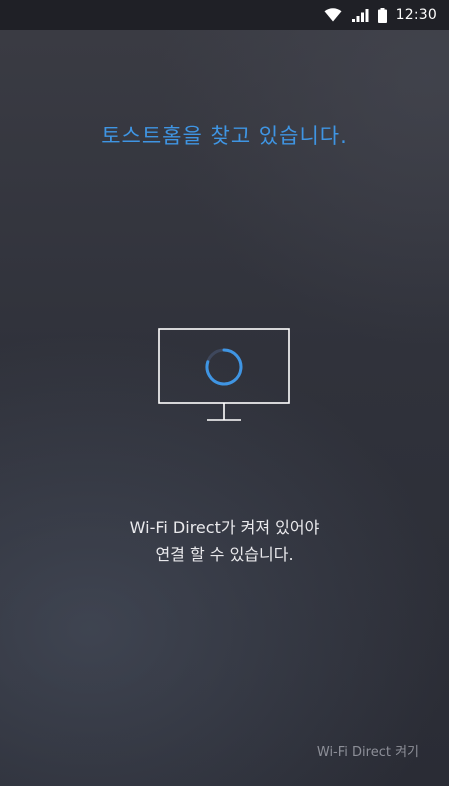 Image resolution: width=449 pixels, height=786 pixels. I want to click on message-line-2: 연결 할 수 있습니다., so click(224, 554).